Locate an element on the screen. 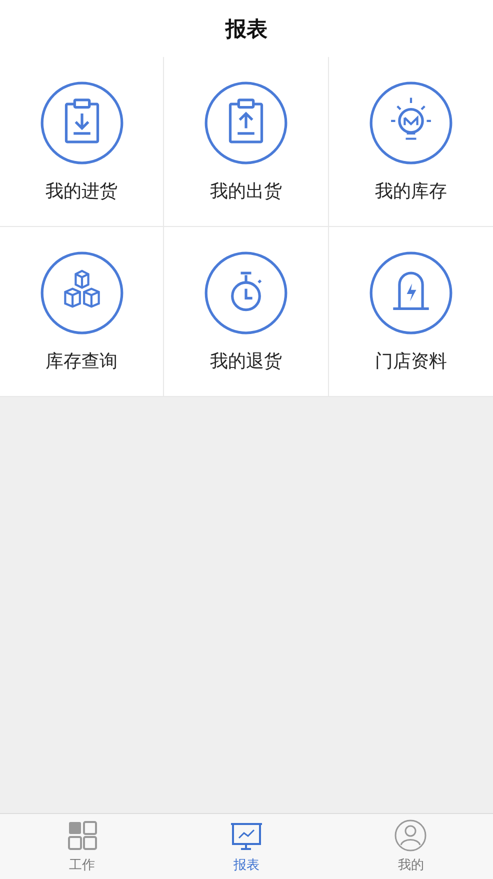 The image size is (493, 879). bulb-icon is located at coordinates (410, 122).